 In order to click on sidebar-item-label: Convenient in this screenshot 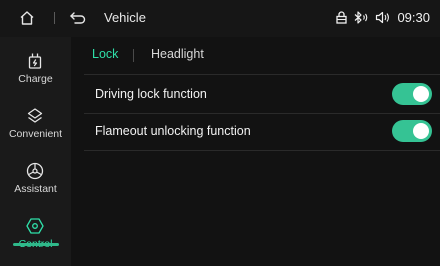, I will do `click(35, 134)`.